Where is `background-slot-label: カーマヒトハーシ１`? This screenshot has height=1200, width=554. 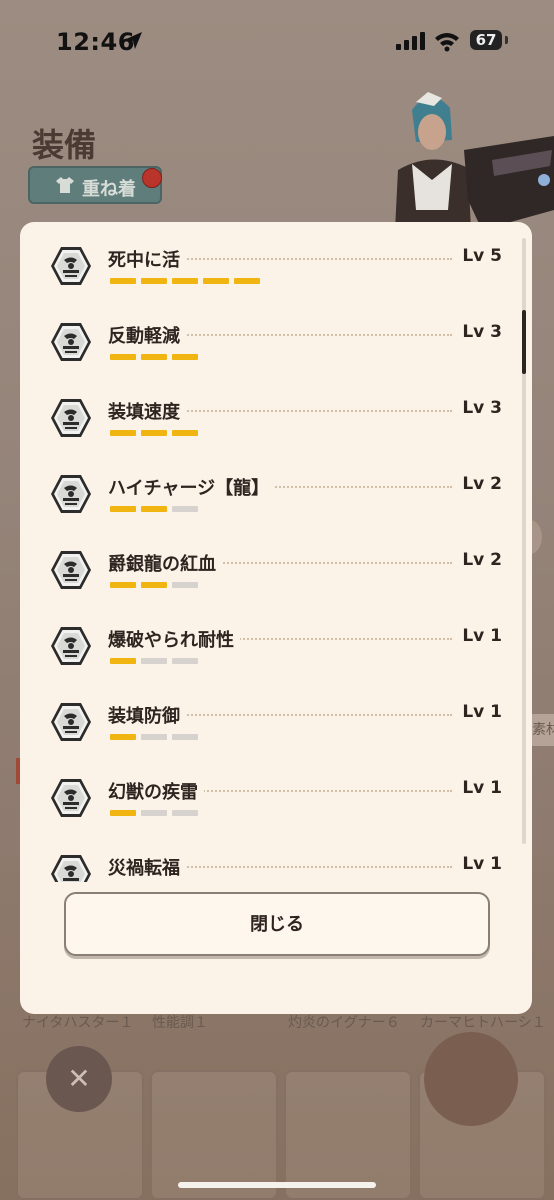
background-slot-label: カーマヒトハーシ１ is located at coordinates (483, 1023).